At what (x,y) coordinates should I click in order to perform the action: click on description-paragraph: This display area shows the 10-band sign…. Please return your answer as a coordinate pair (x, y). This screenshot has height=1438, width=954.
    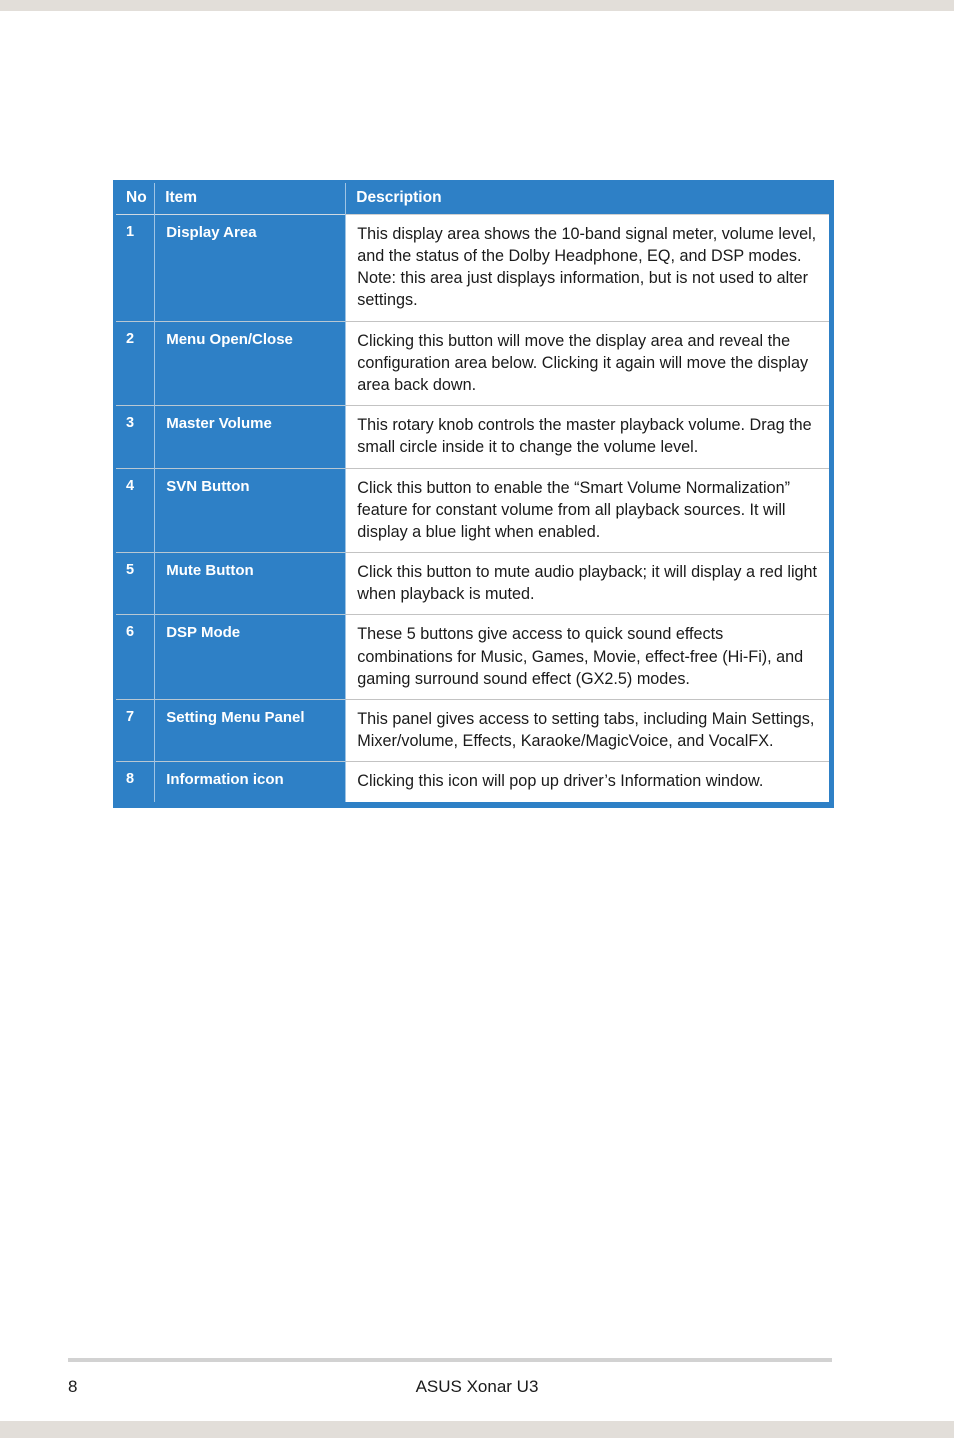
    Looking at the image, I should click on (587, 244).